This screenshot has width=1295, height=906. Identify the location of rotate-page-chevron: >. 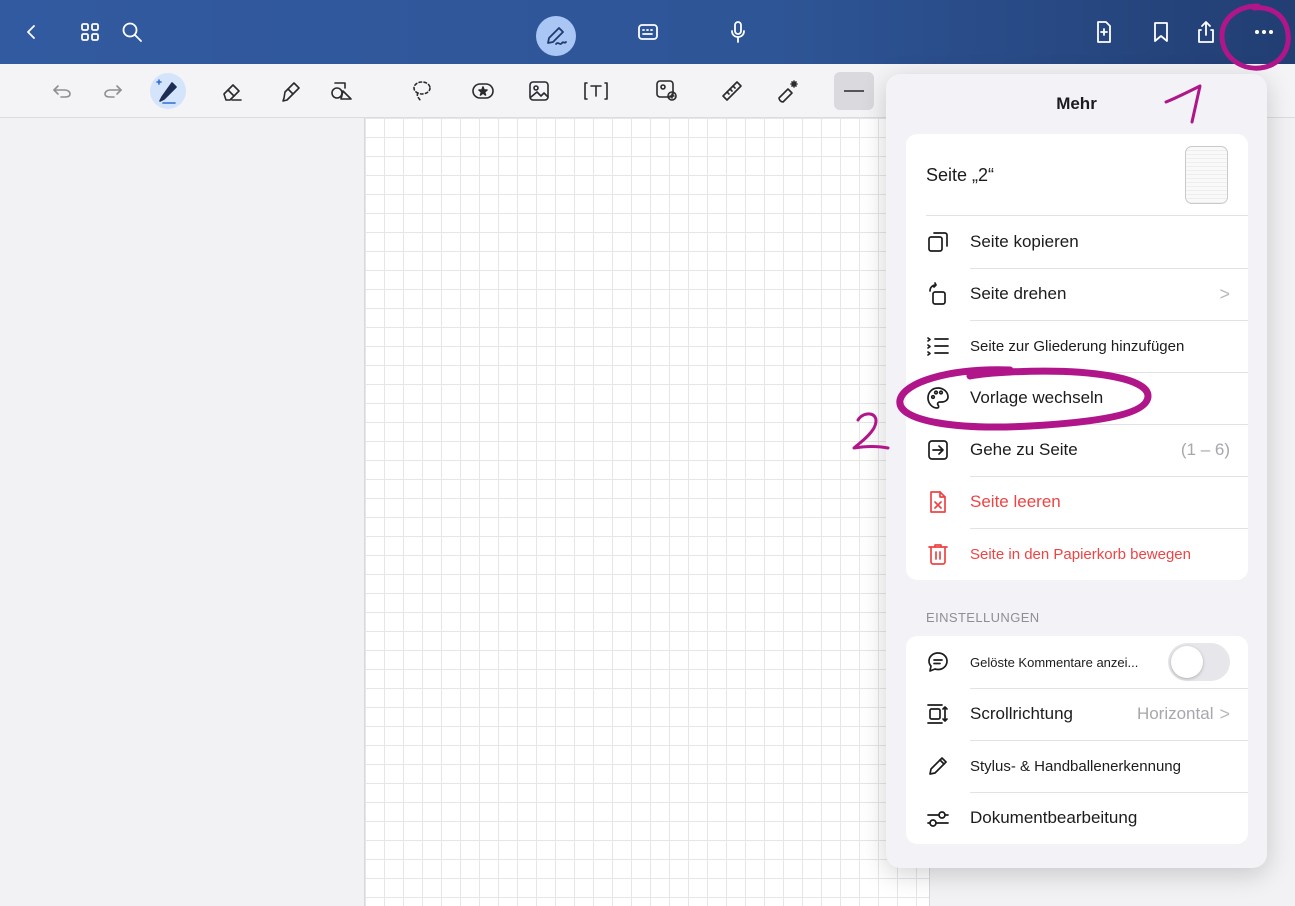
(1224, 293).